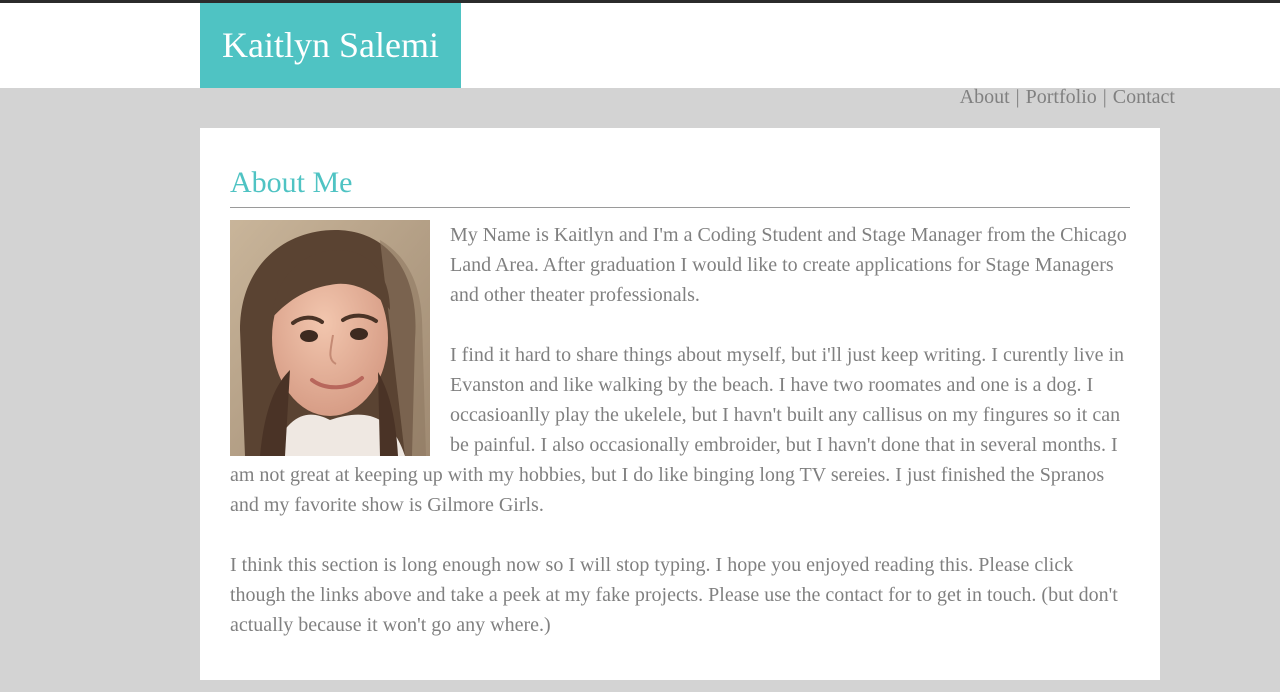 The image size is (1280, 692). I want to click on page-title: About Me, so click(680, 186).